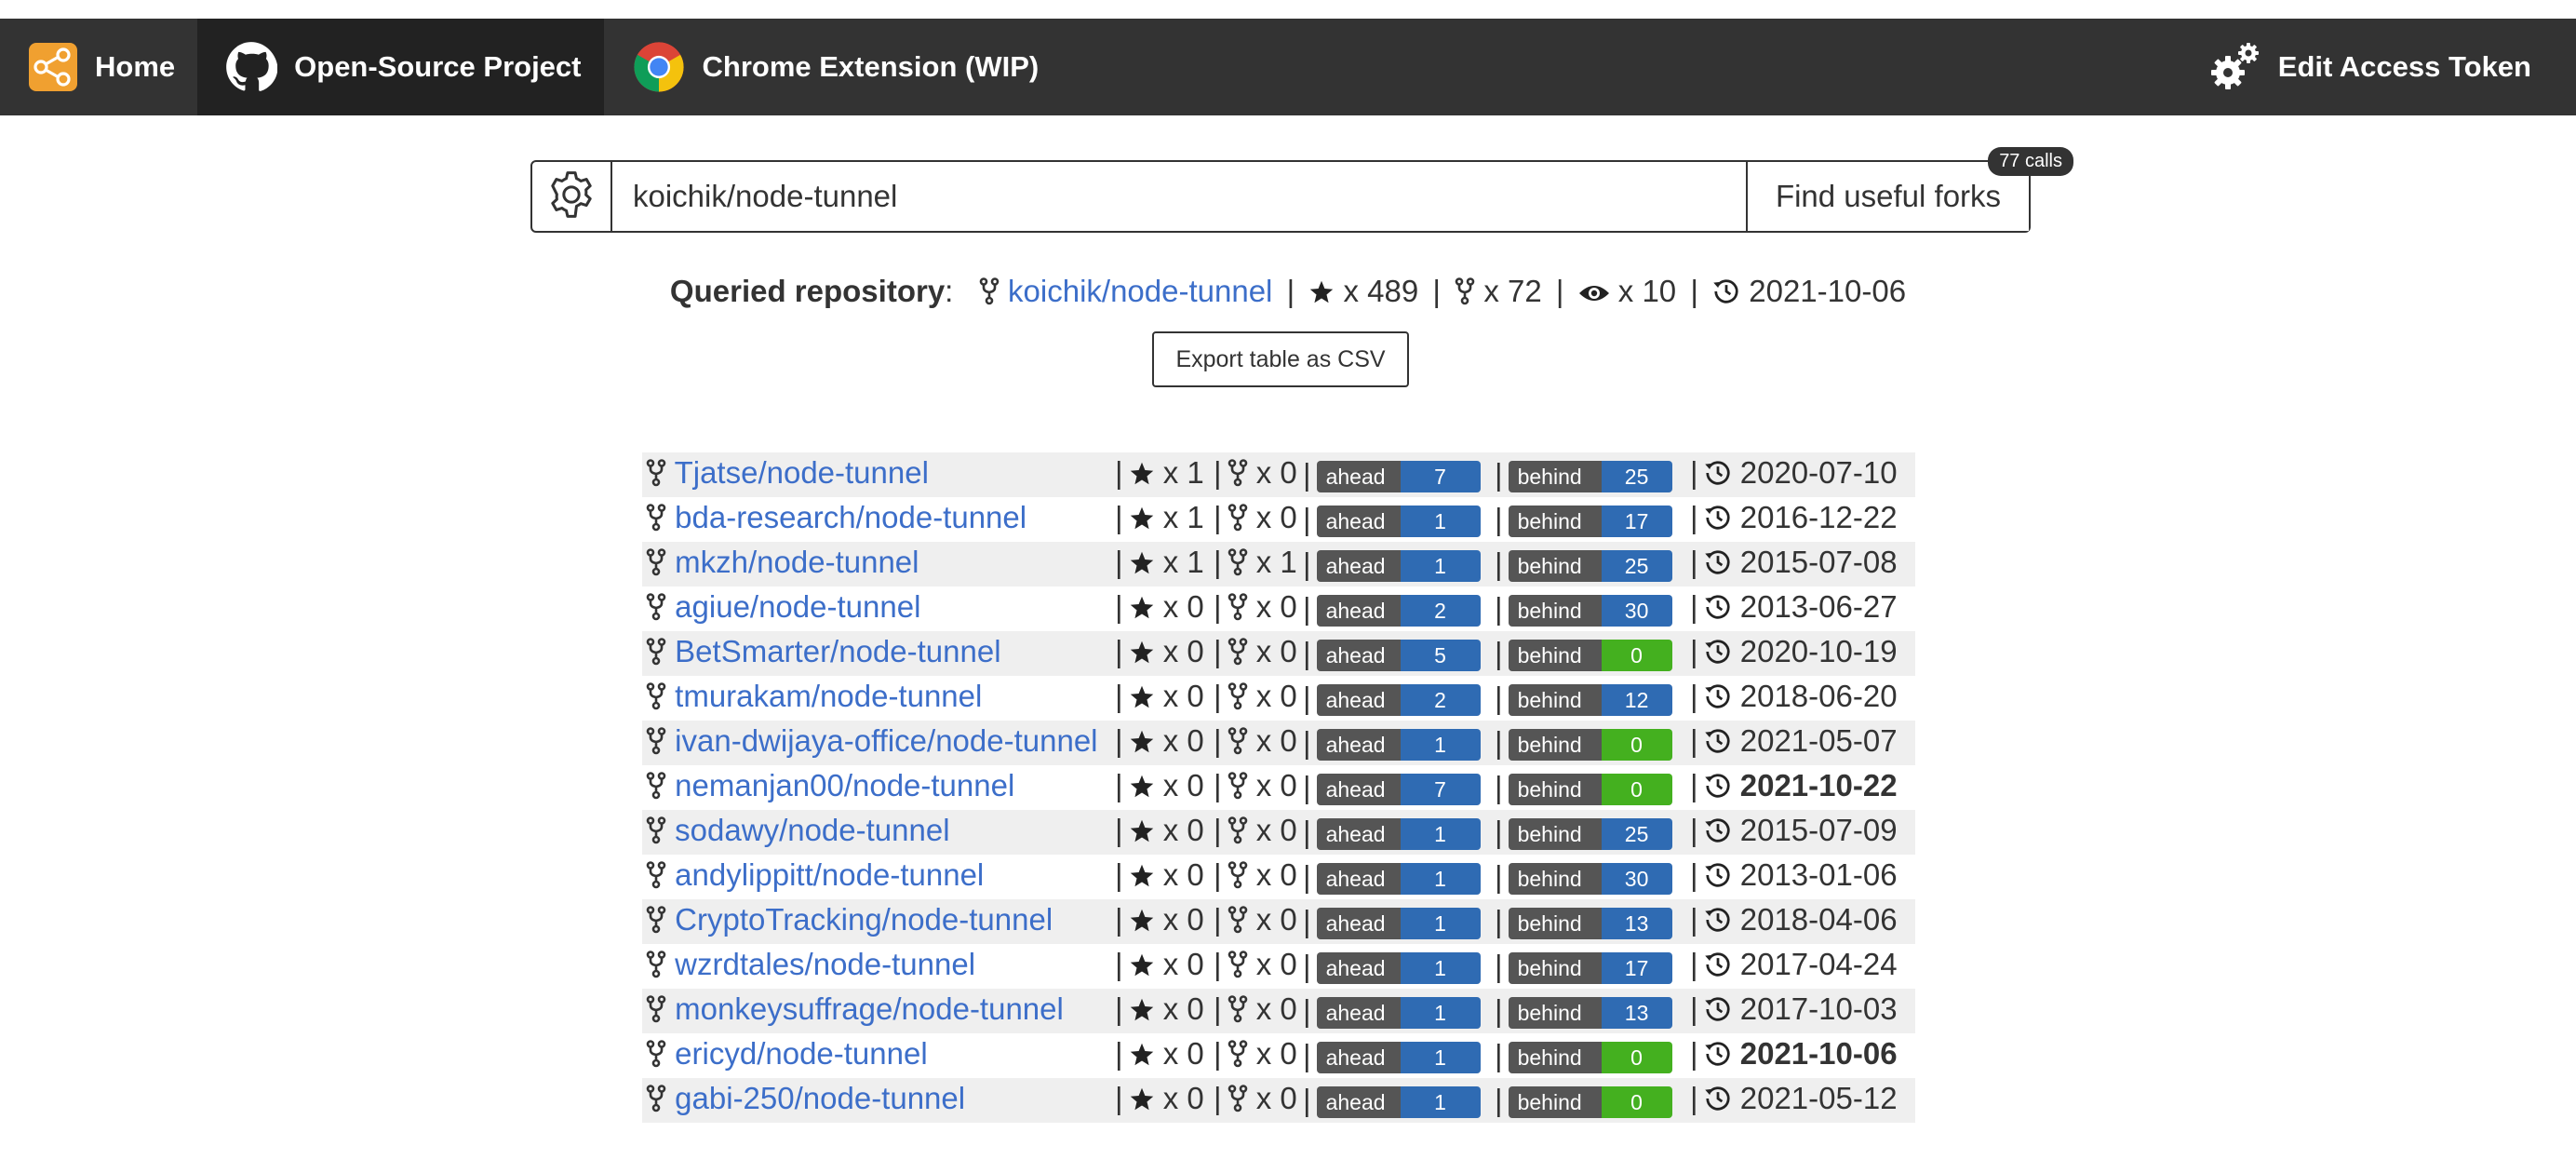 This screenshot has width=2576, height=1173. I want to click on fork-repo-link: CryptoTracking/node-tunnel, so click(864, 920).